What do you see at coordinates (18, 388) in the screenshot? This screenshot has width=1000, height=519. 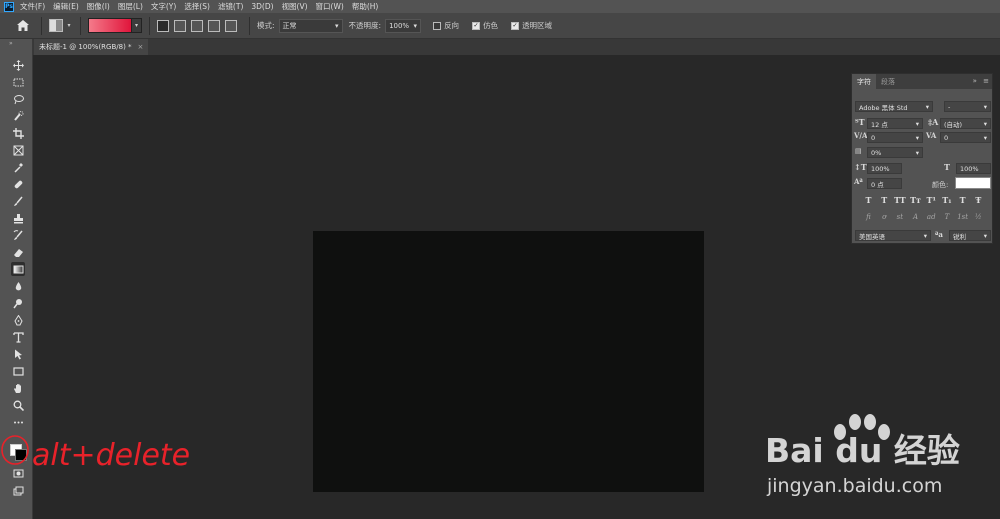 I see `hand-tool` at bounding box center [18, 388].